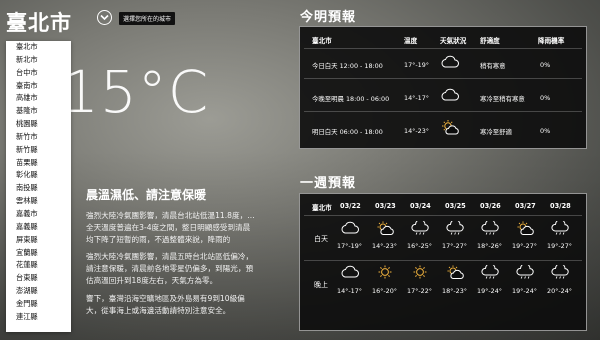 The image size is (600, 340). What do you see at coordinates (349, 291) in the screenshot?
I see `night-temp-range: 14°-17°` at bounding box center [349, 291].